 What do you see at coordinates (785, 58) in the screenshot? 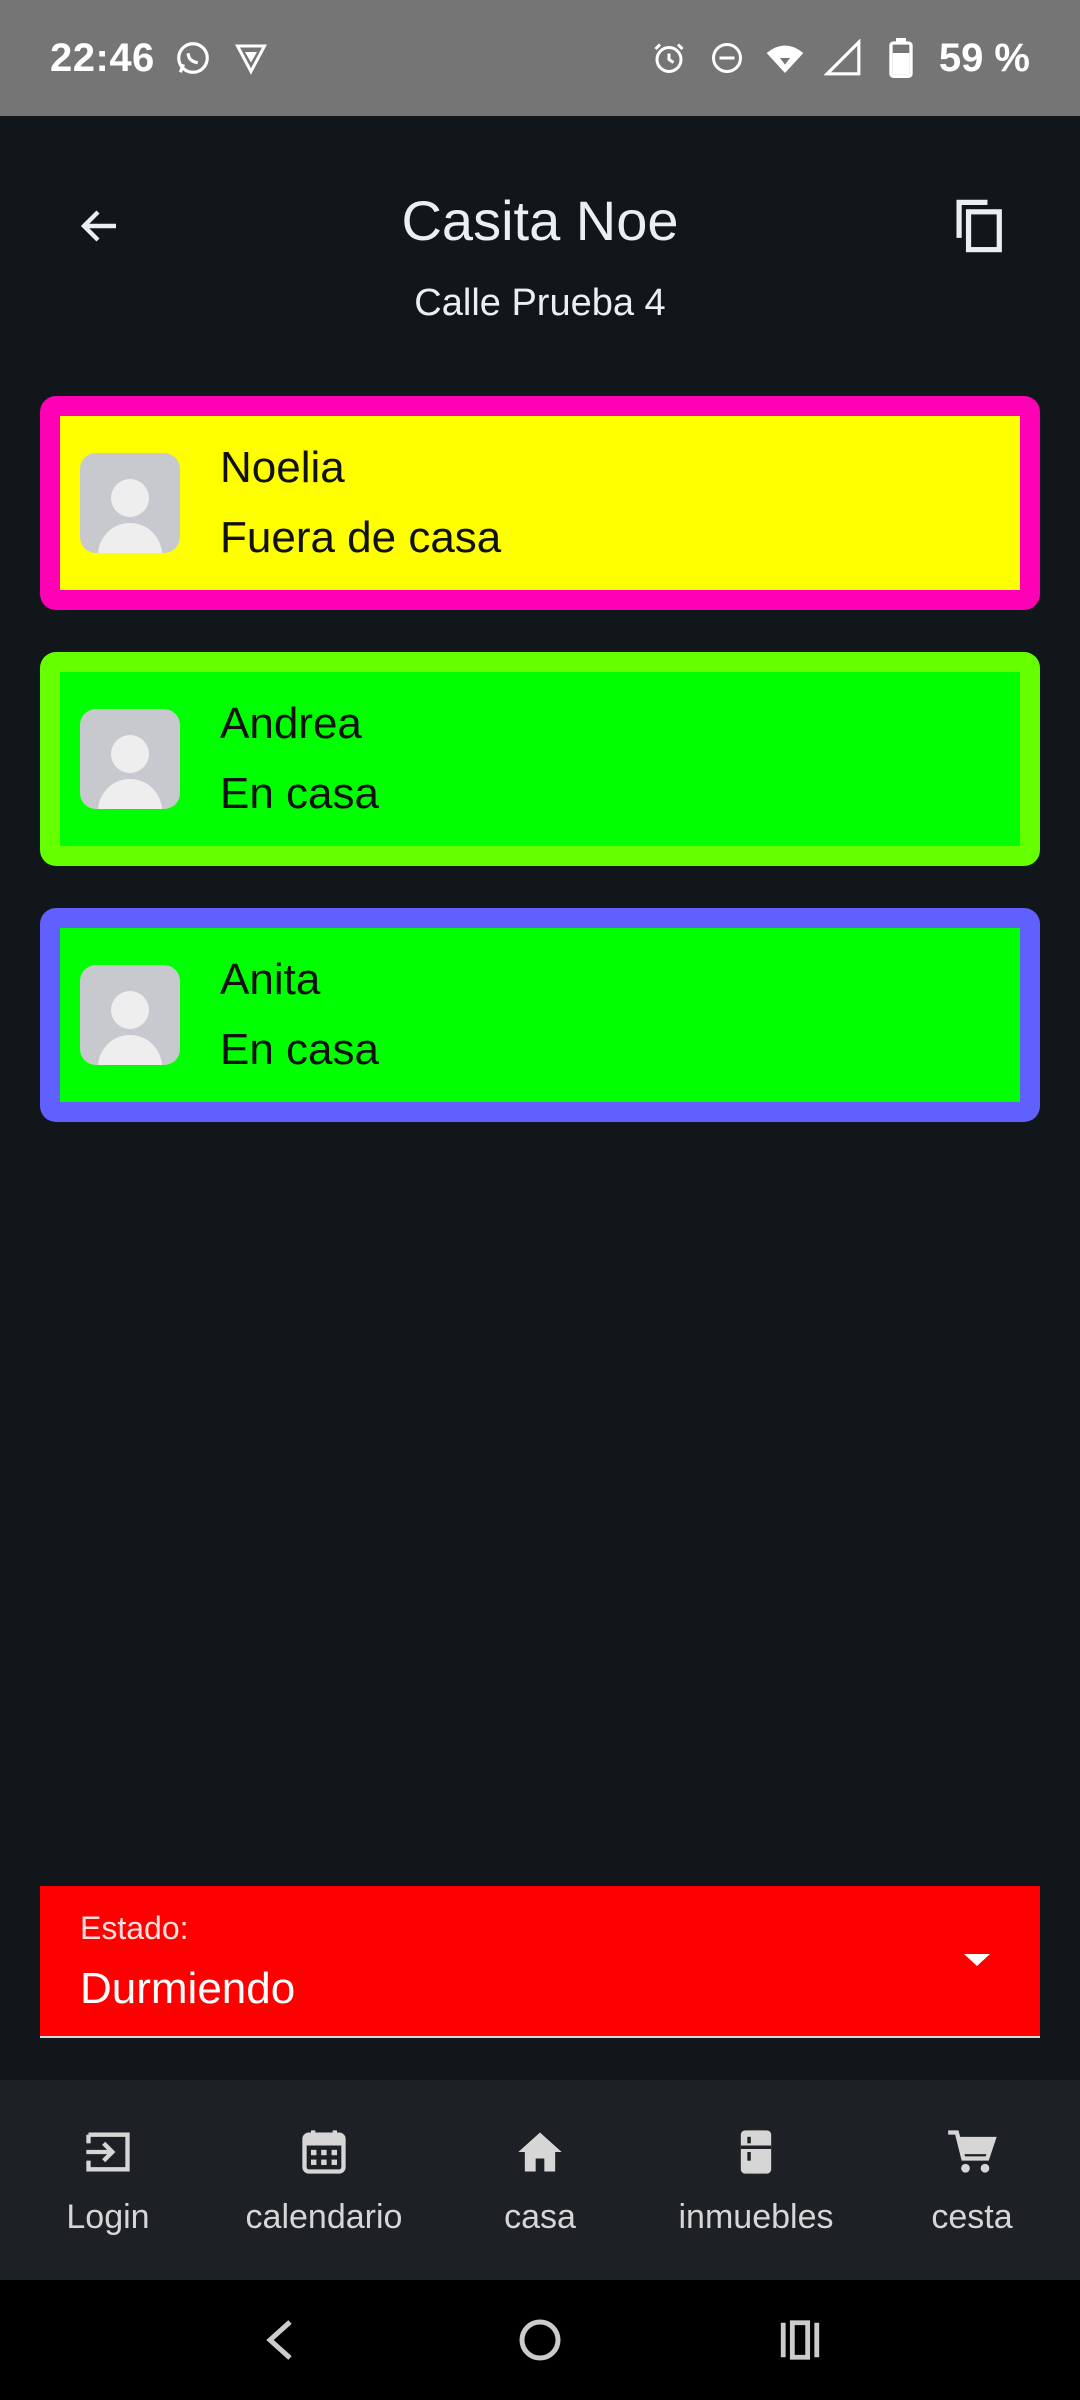
I see `wifi-icon` at bounding box center [785, 58].